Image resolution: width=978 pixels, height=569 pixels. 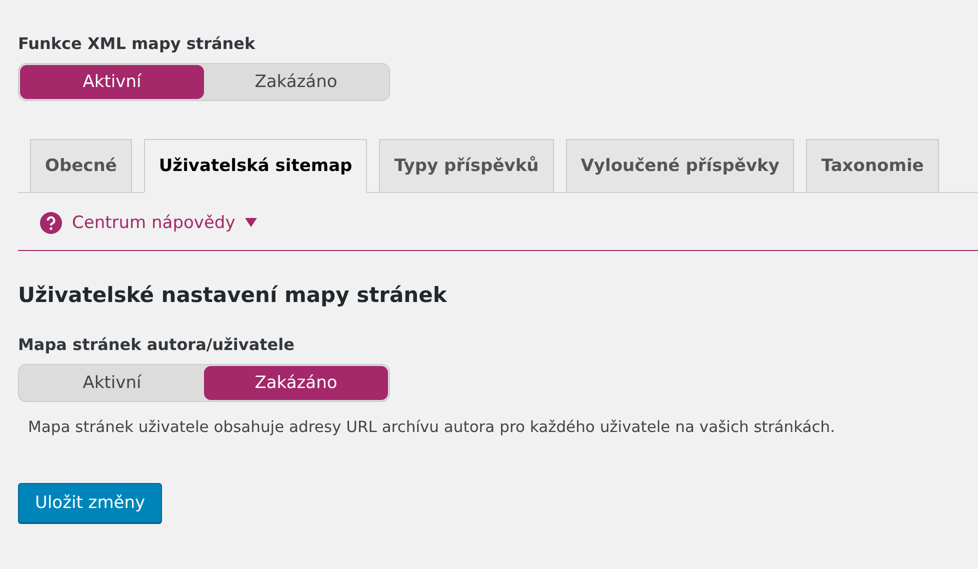 I want to click on tab: Obecné, so click(x=81, y=165).